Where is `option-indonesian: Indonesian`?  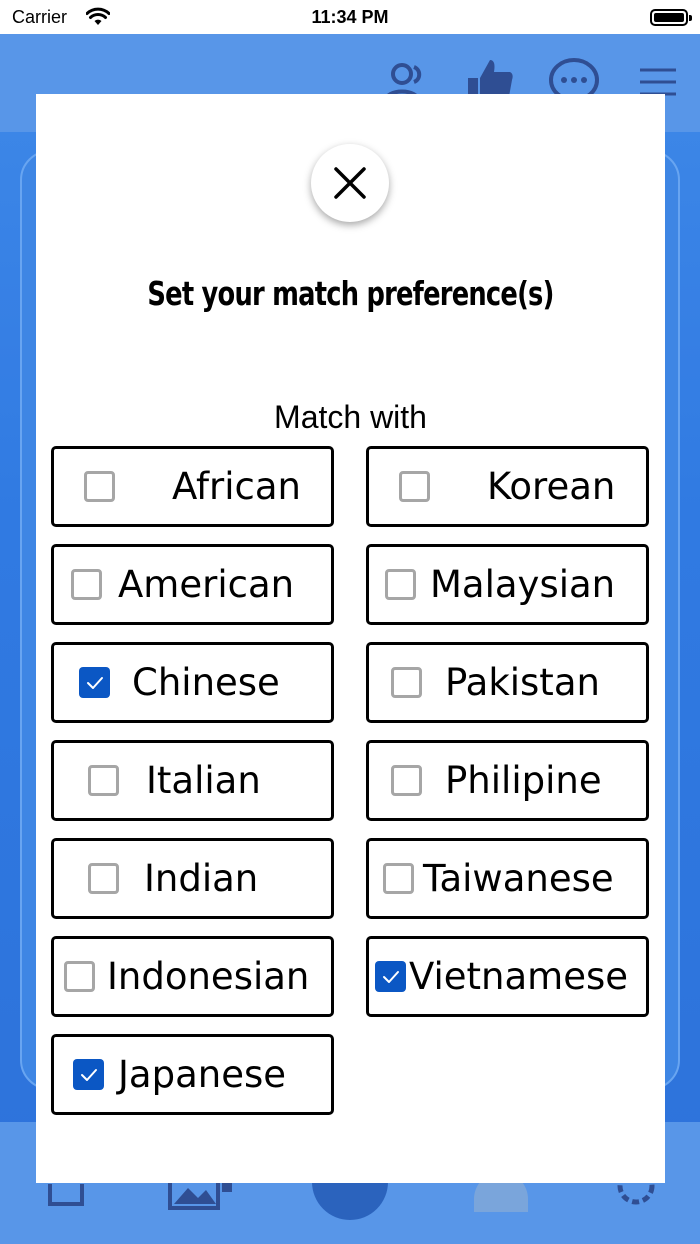 option-indonesian: Indonesian is located at coordinates (192, 976).